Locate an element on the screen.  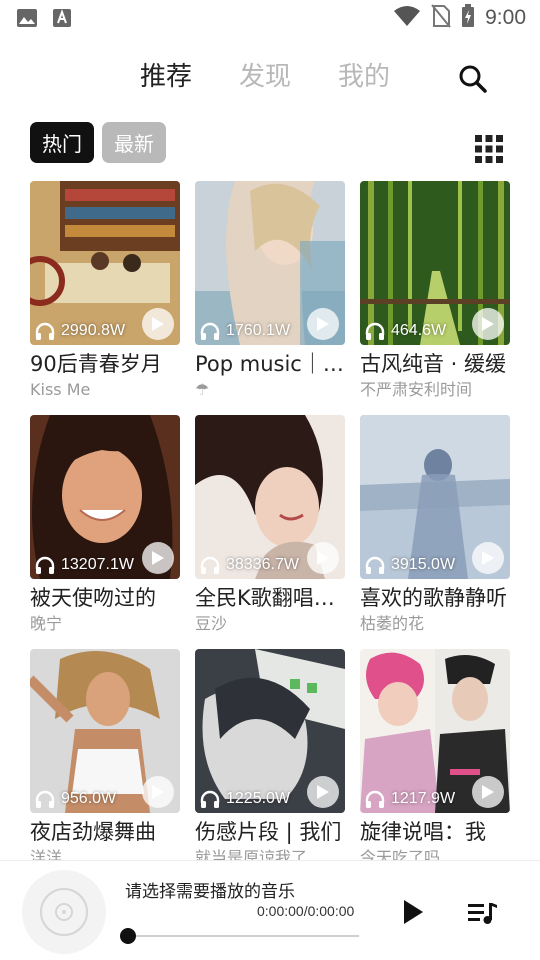
playlist-title: 喜欢的歌静静听 is located at coordinates (433, 598).